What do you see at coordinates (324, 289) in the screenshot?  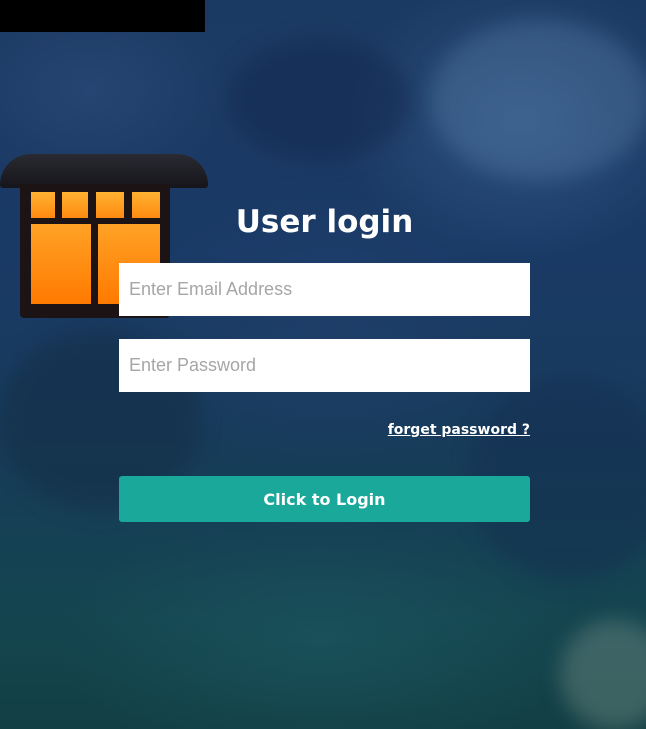 I see `email-field` at bounding box center [324, 289].